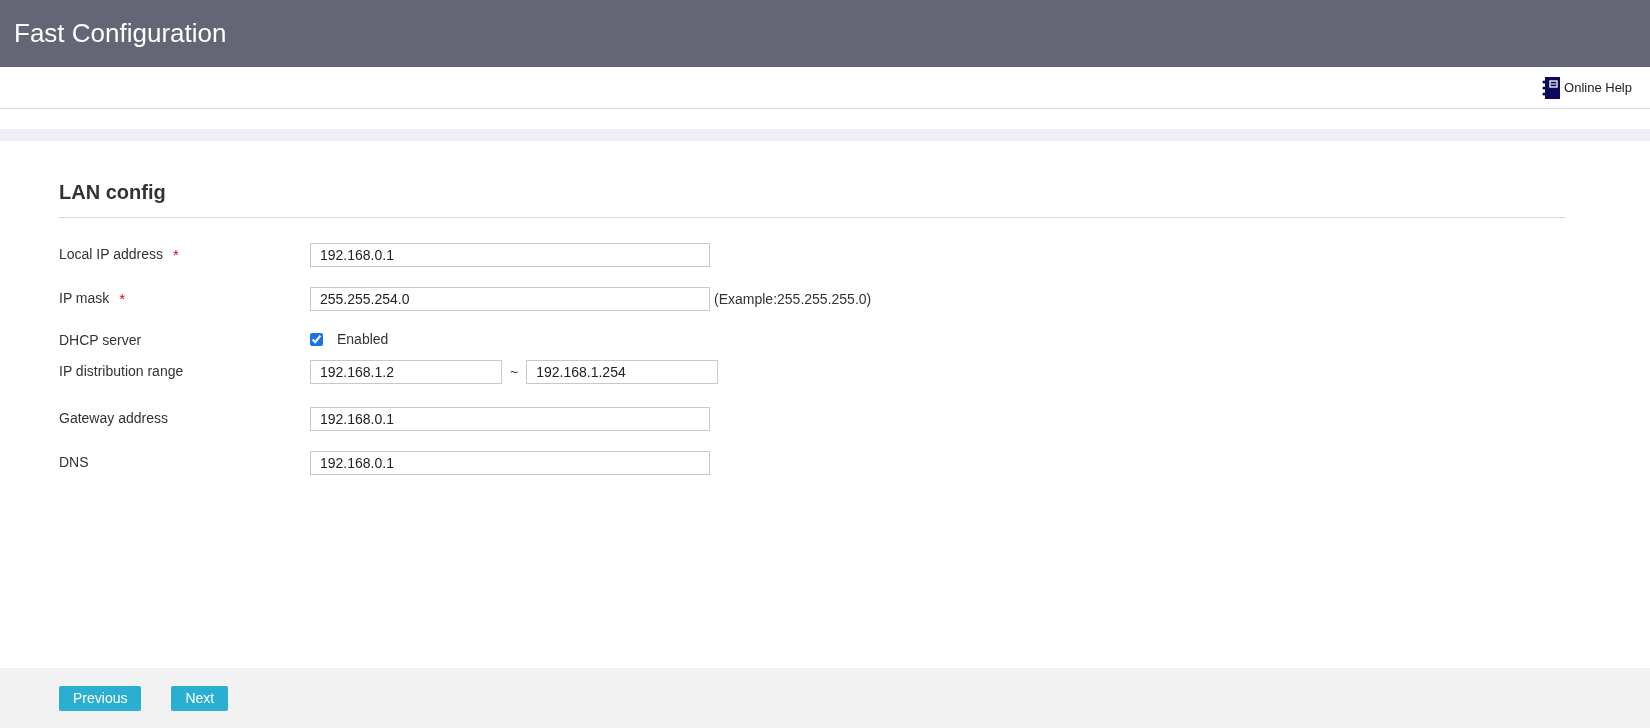 This screenshot has height=728, width=1650. What do you see at coordinates (1551, 87) in the screenshot?
I see `notebook-icon` at bounding box center [1551, 87].